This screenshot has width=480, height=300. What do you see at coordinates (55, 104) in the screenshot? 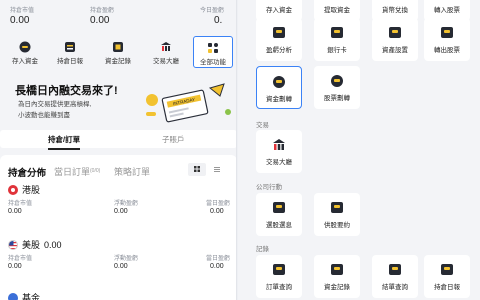
I see `banner-line1: 為日內交易提供更高槓桿,` at bounding box center [55, 104].